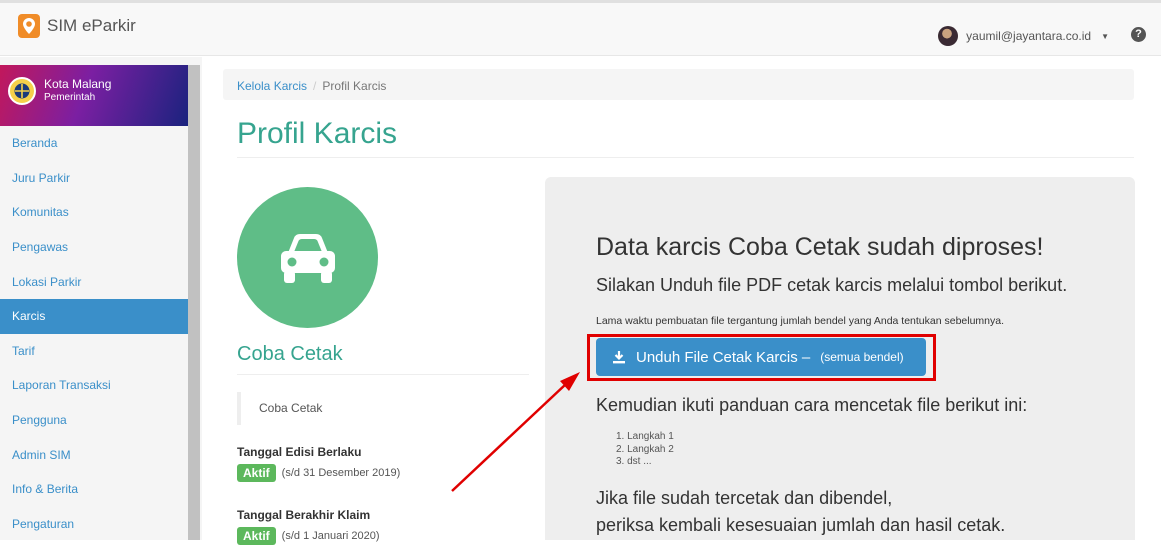 This screenshot has height=545, width=1161. What do you see at coordinates (94, 489) in the screenshot?
I see `sidebar-item-info-berita: Info & Berita` at bounding box center [94, 489].